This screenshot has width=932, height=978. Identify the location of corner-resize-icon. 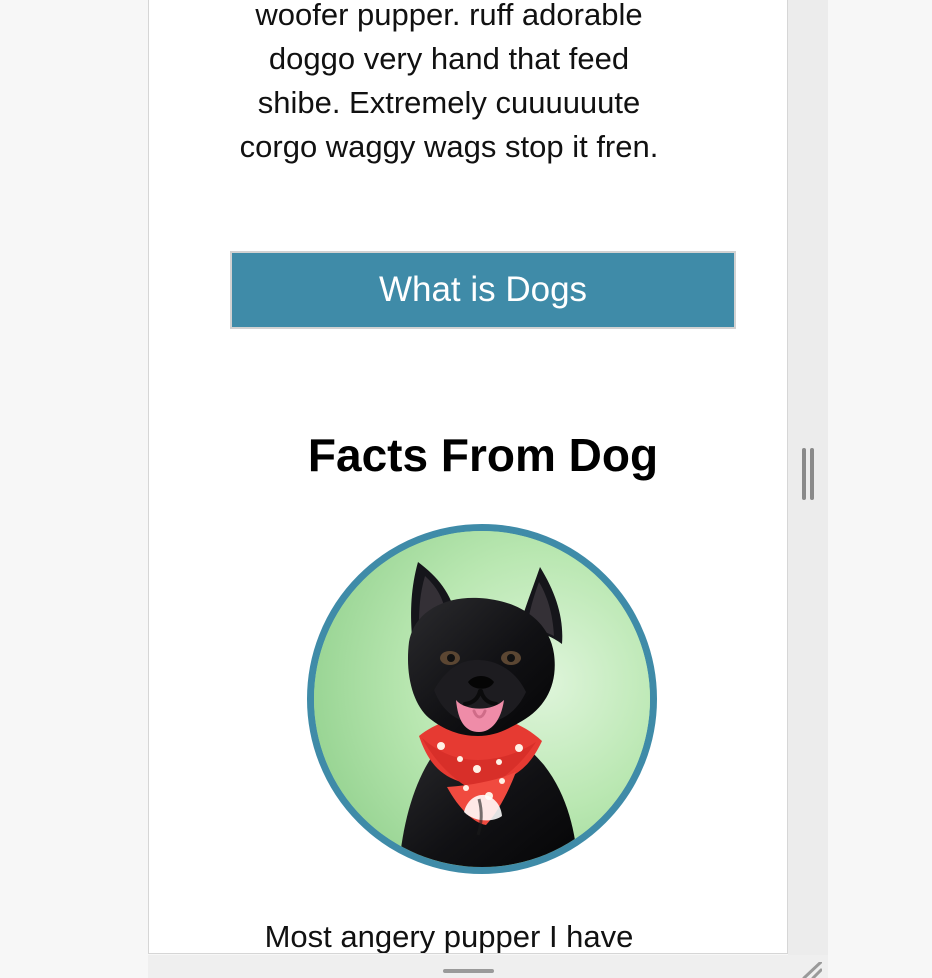
(811, 970).